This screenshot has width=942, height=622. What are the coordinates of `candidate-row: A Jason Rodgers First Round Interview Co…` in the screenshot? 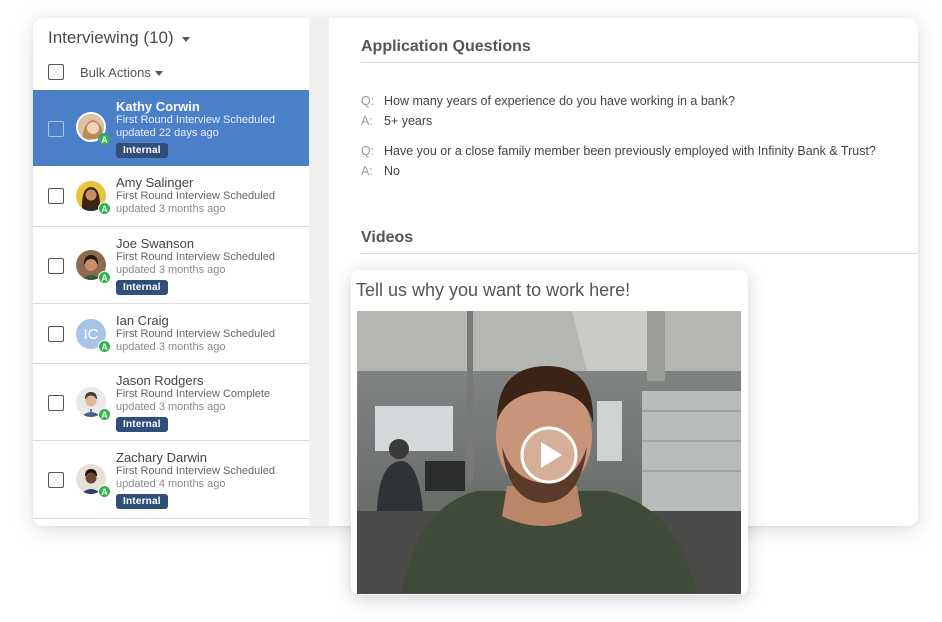 It's located at (171, 402).